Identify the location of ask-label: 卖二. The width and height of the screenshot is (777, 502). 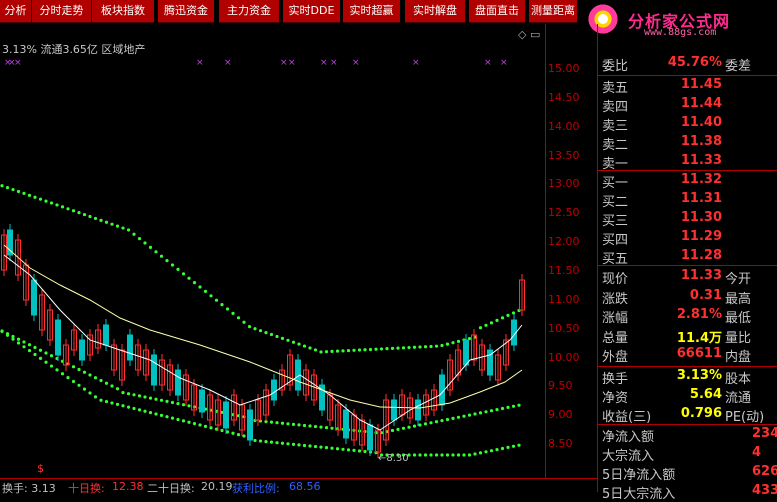
(615, 145).